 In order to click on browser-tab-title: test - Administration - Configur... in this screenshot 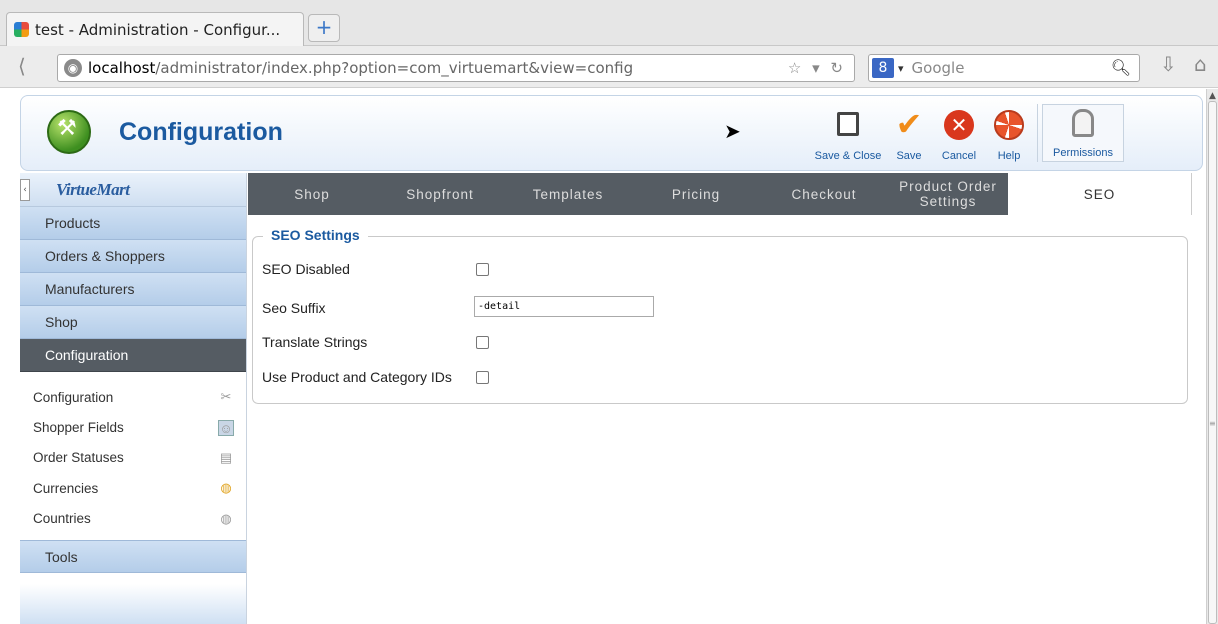, I will do `click(158, 29)`.